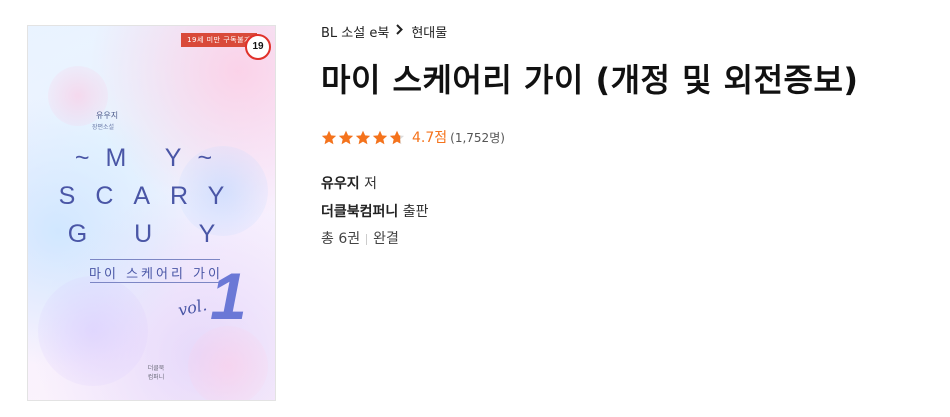  Describe the element at coordinates (386, 239) in the screenshot. I see `series-status: 완결` at that location.